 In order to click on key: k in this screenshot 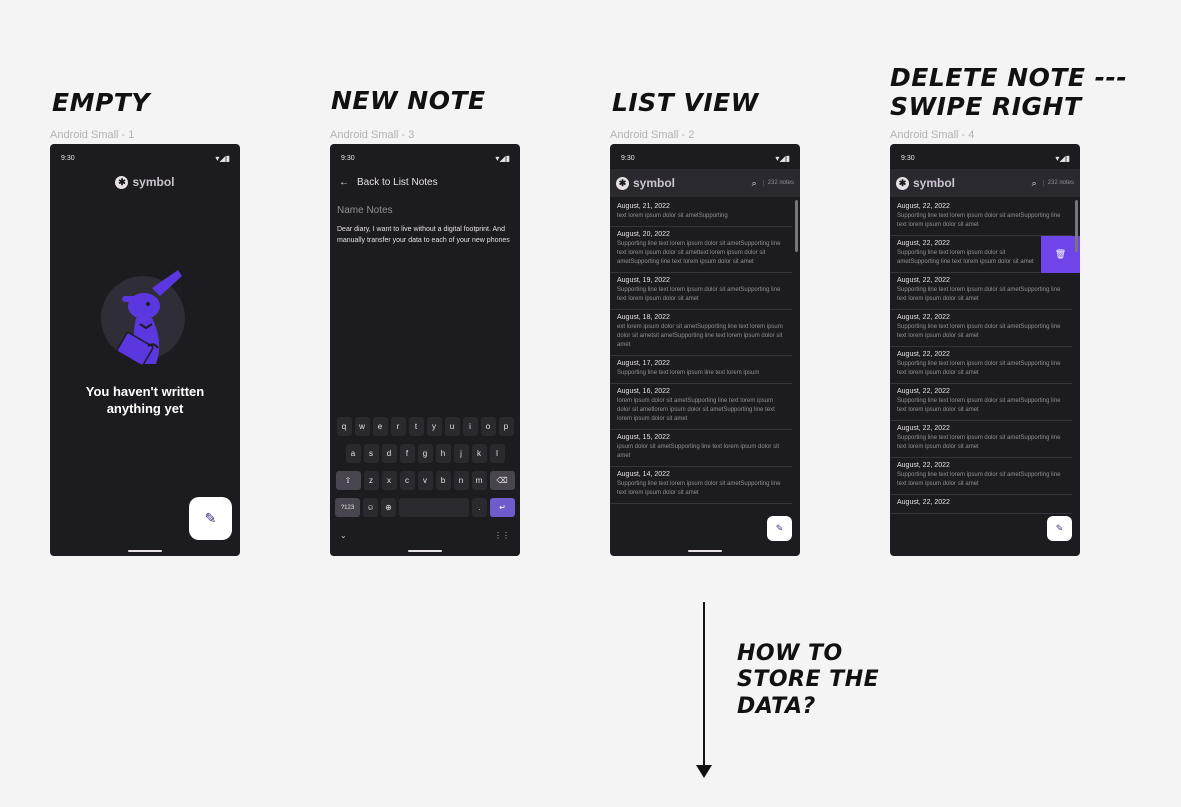, I will do `click(479, 453)`.